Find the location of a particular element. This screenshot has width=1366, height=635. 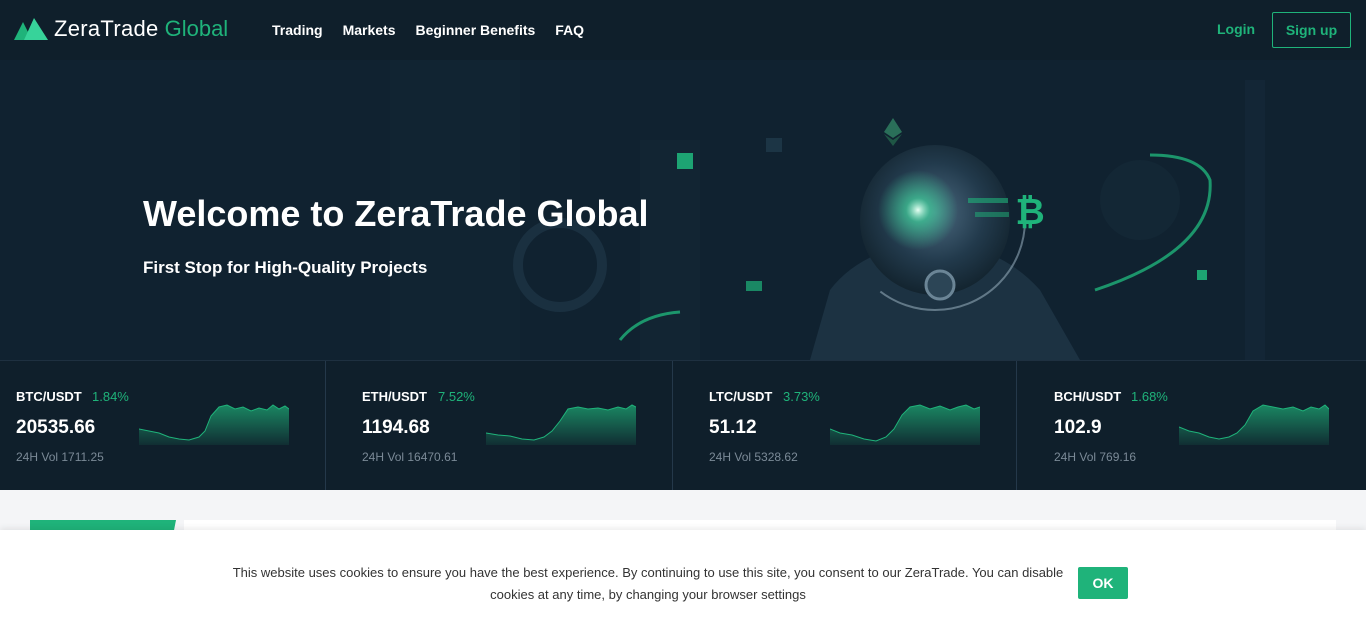

ticker-card-ltc: LTC/USDT 3.73% 51.12 24H Vol 5328.62 is located at coordinates (845, 426).